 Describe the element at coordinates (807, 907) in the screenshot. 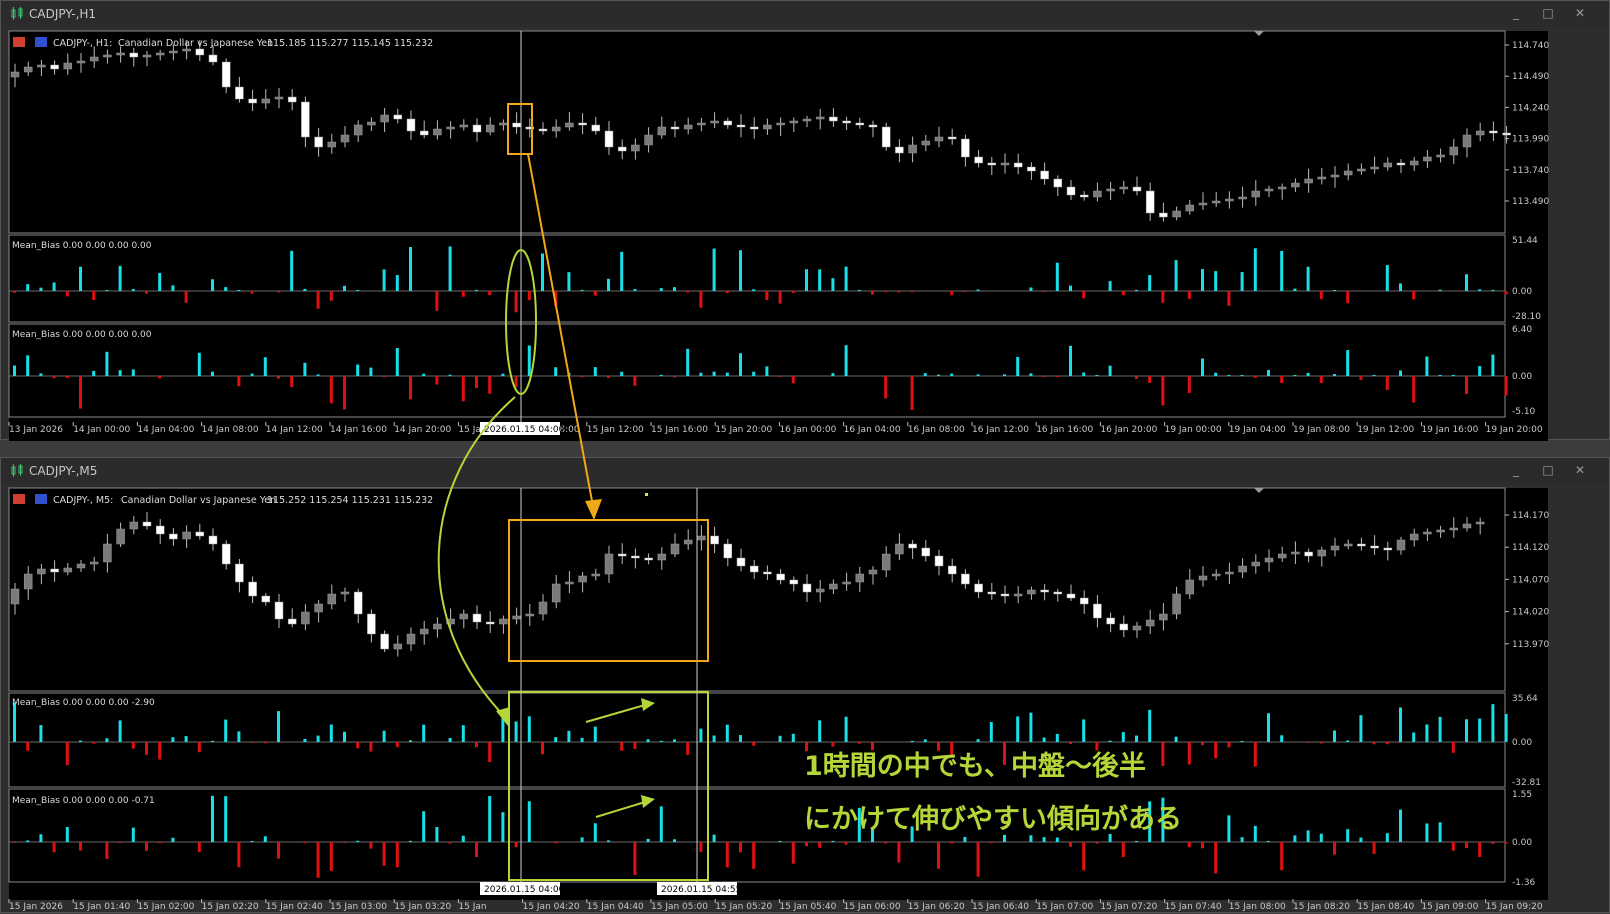

I see `time-tick-label: 15 Jan 05:40` at that location.